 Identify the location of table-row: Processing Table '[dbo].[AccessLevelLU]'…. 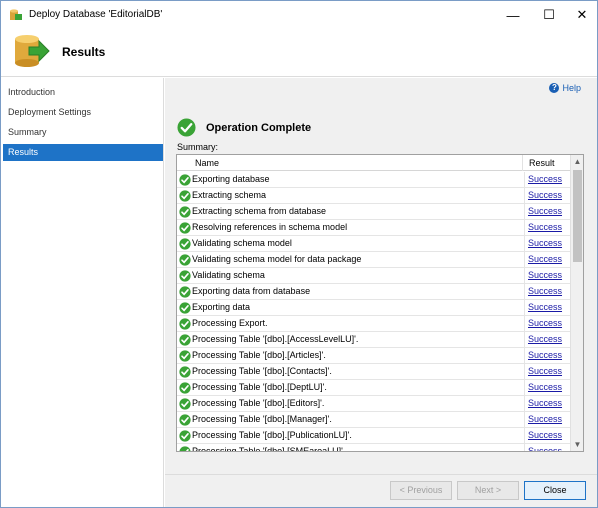
(374, 340).